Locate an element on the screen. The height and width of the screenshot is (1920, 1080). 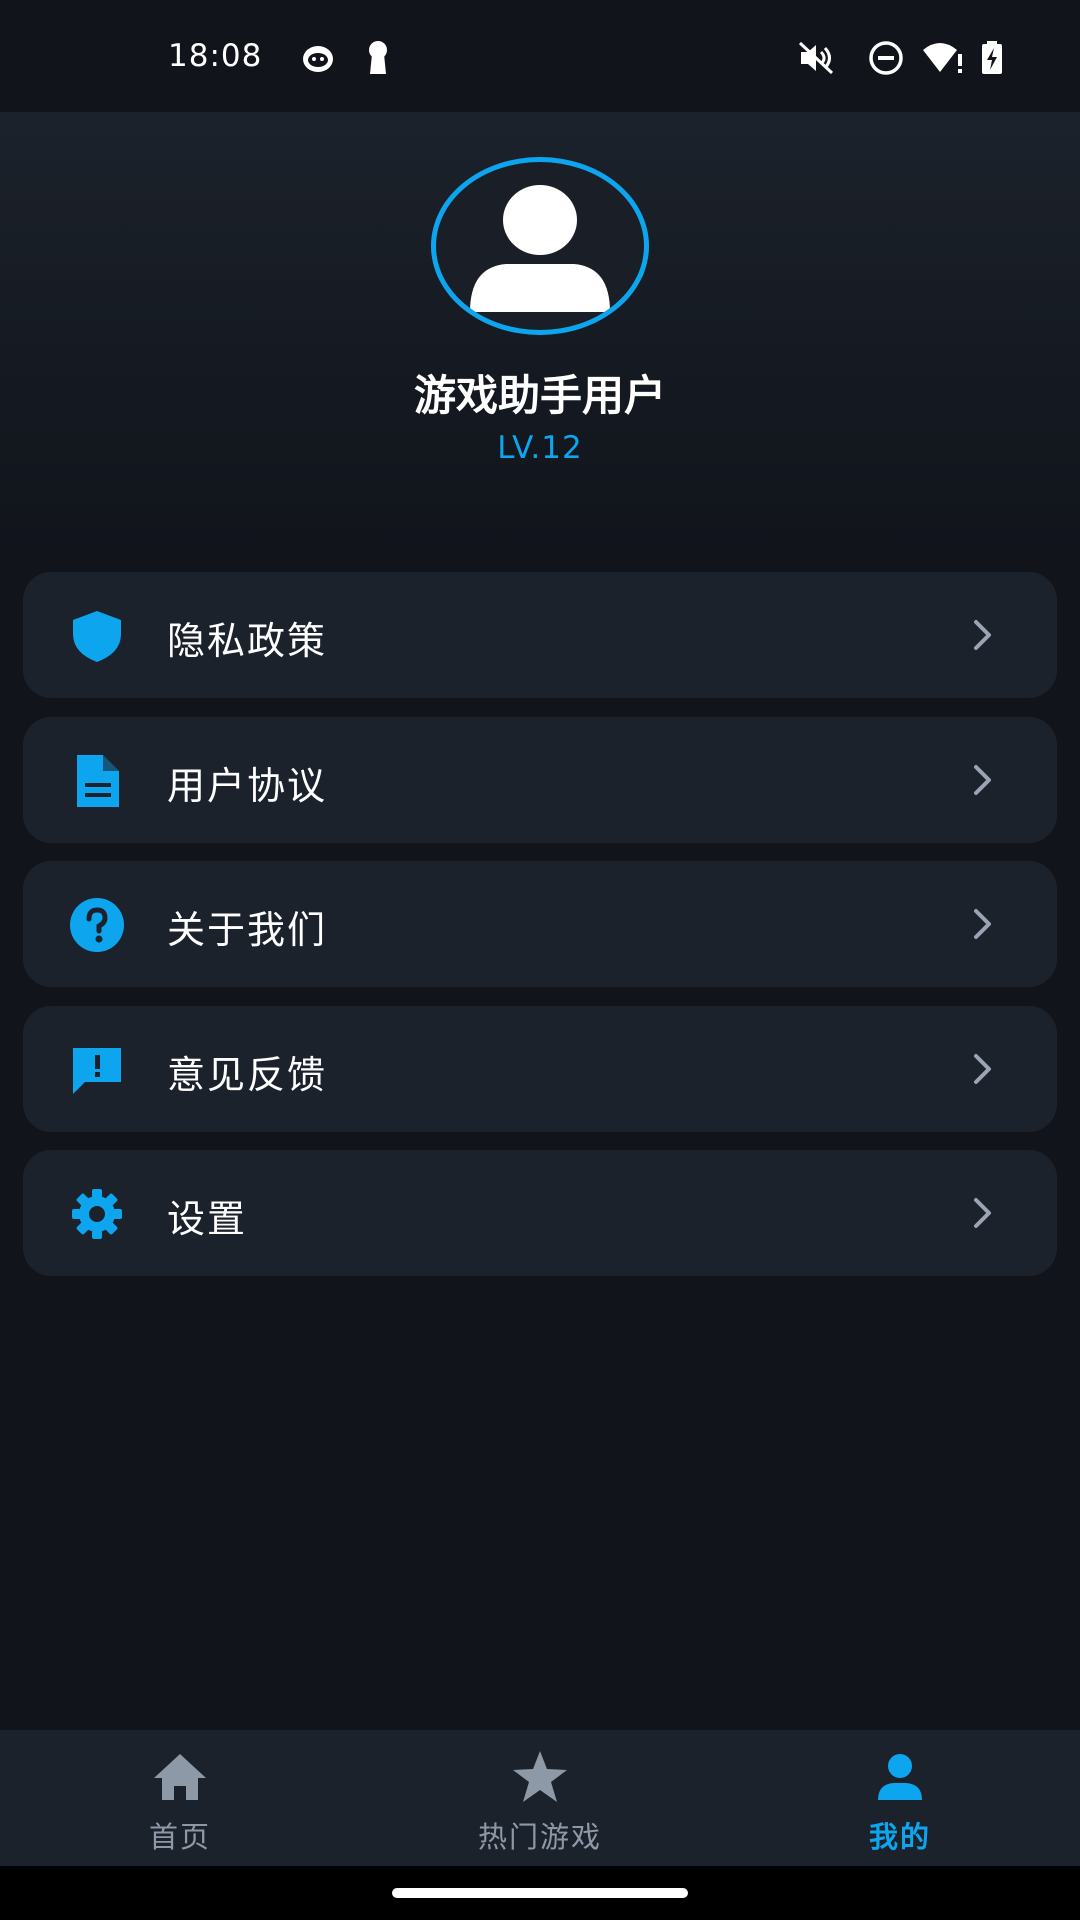
star-icon is located at coordinates (540, 1778).